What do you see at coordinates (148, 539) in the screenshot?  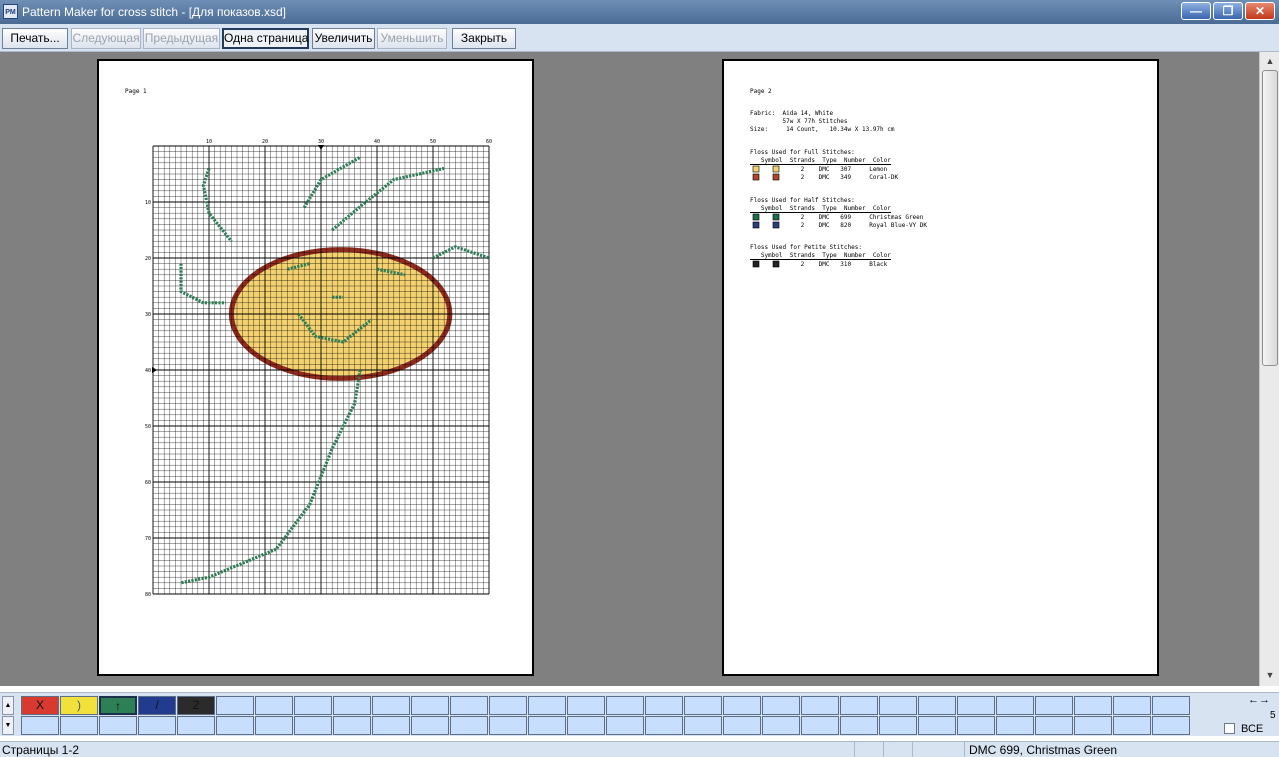 I see `row-label: 70` at bounding box center [148, 539].